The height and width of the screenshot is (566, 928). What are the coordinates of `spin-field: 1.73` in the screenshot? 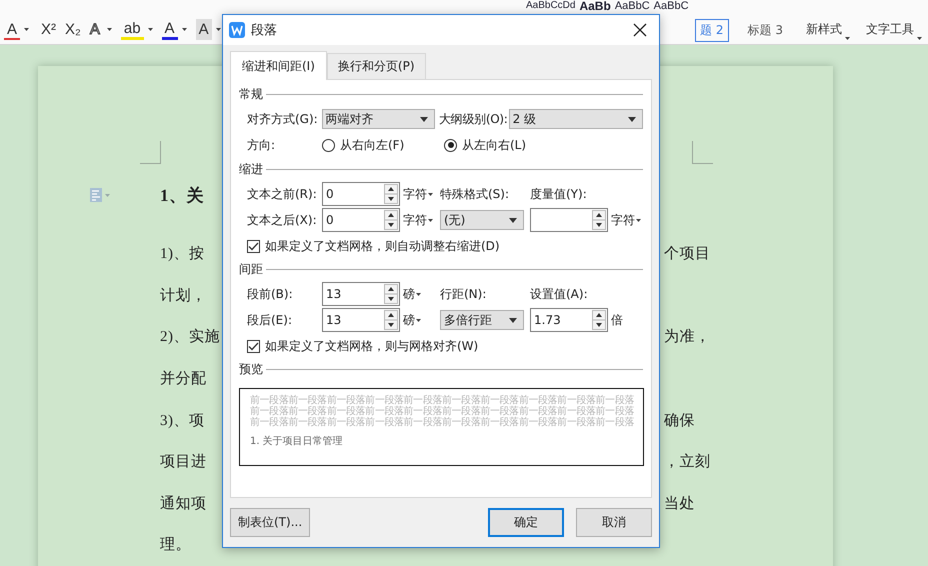 It's located at (569, 320).